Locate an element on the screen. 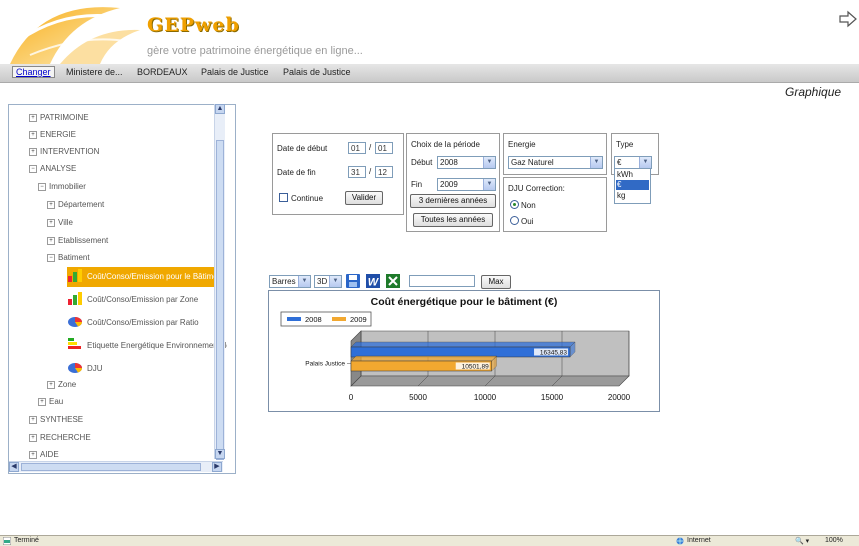  all-years-button: Toutes les années is located at coordinates (453, 220).